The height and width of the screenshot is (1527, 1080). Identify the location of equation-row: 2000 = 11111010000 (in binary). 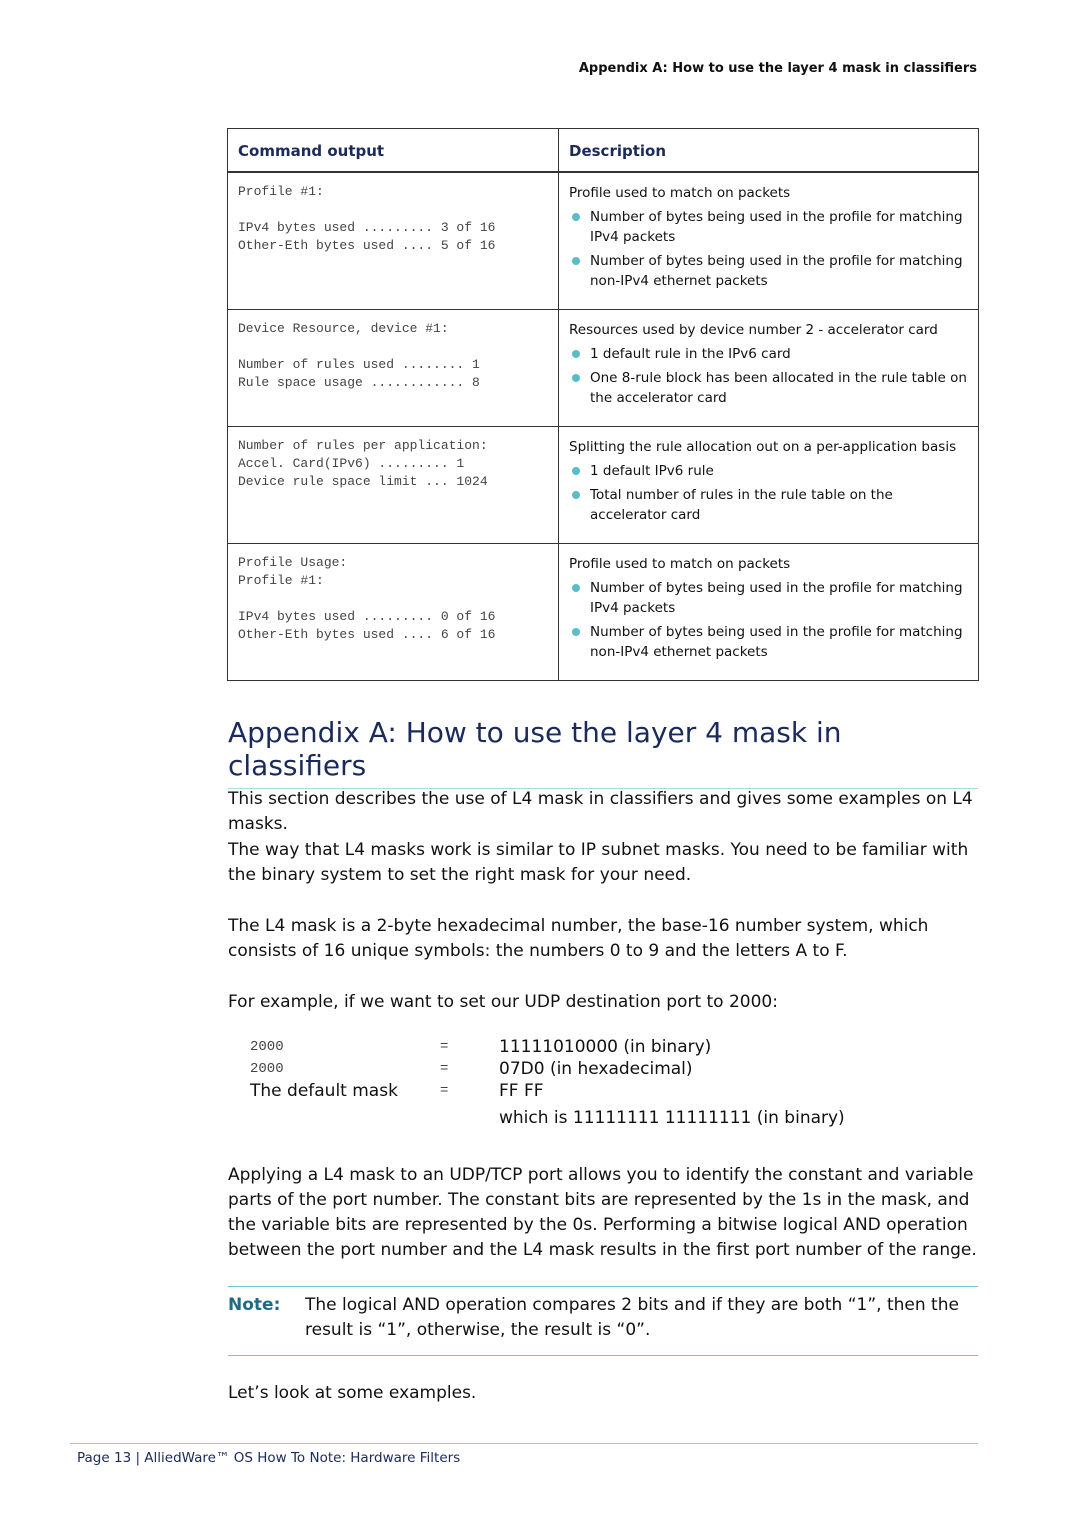
(547, 1047).